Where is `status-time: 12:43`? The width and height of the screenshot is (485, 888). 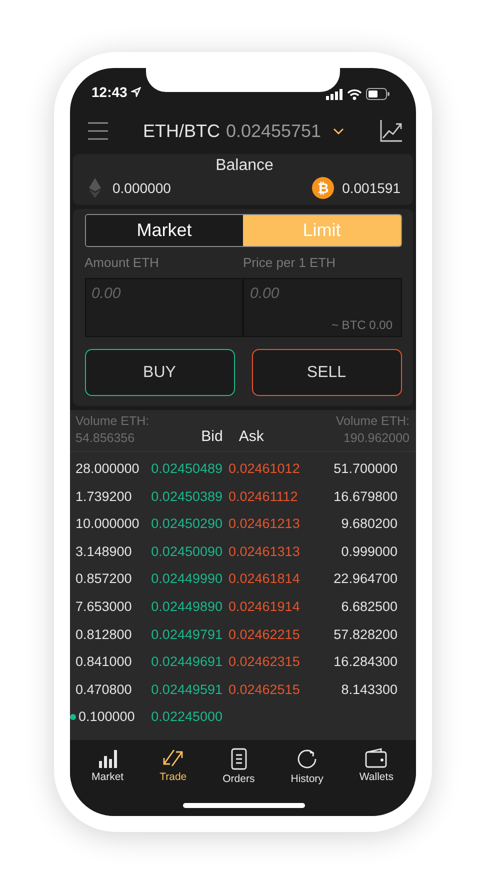 status-time: 12:43 is located at coordinates (110, 92).